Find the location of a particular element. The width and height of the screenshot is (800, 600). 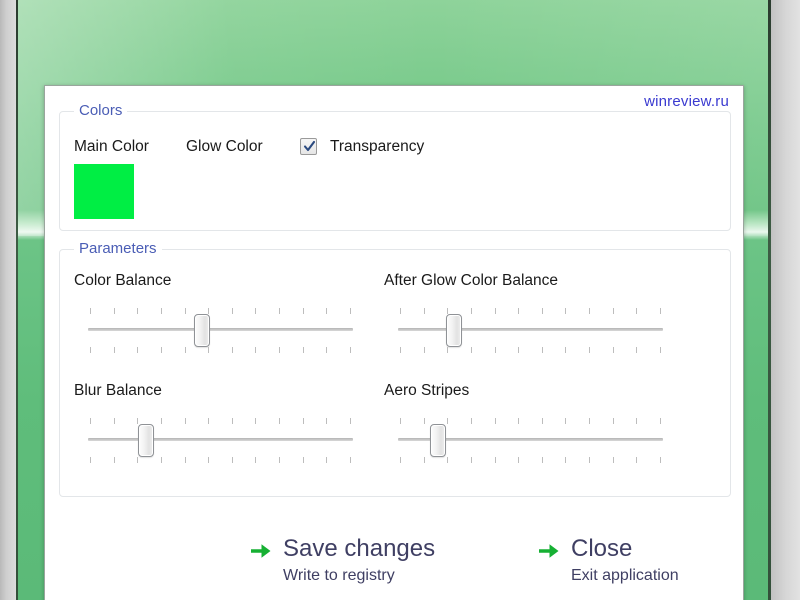

window-right-shadow is located at coordinates (785, 300).